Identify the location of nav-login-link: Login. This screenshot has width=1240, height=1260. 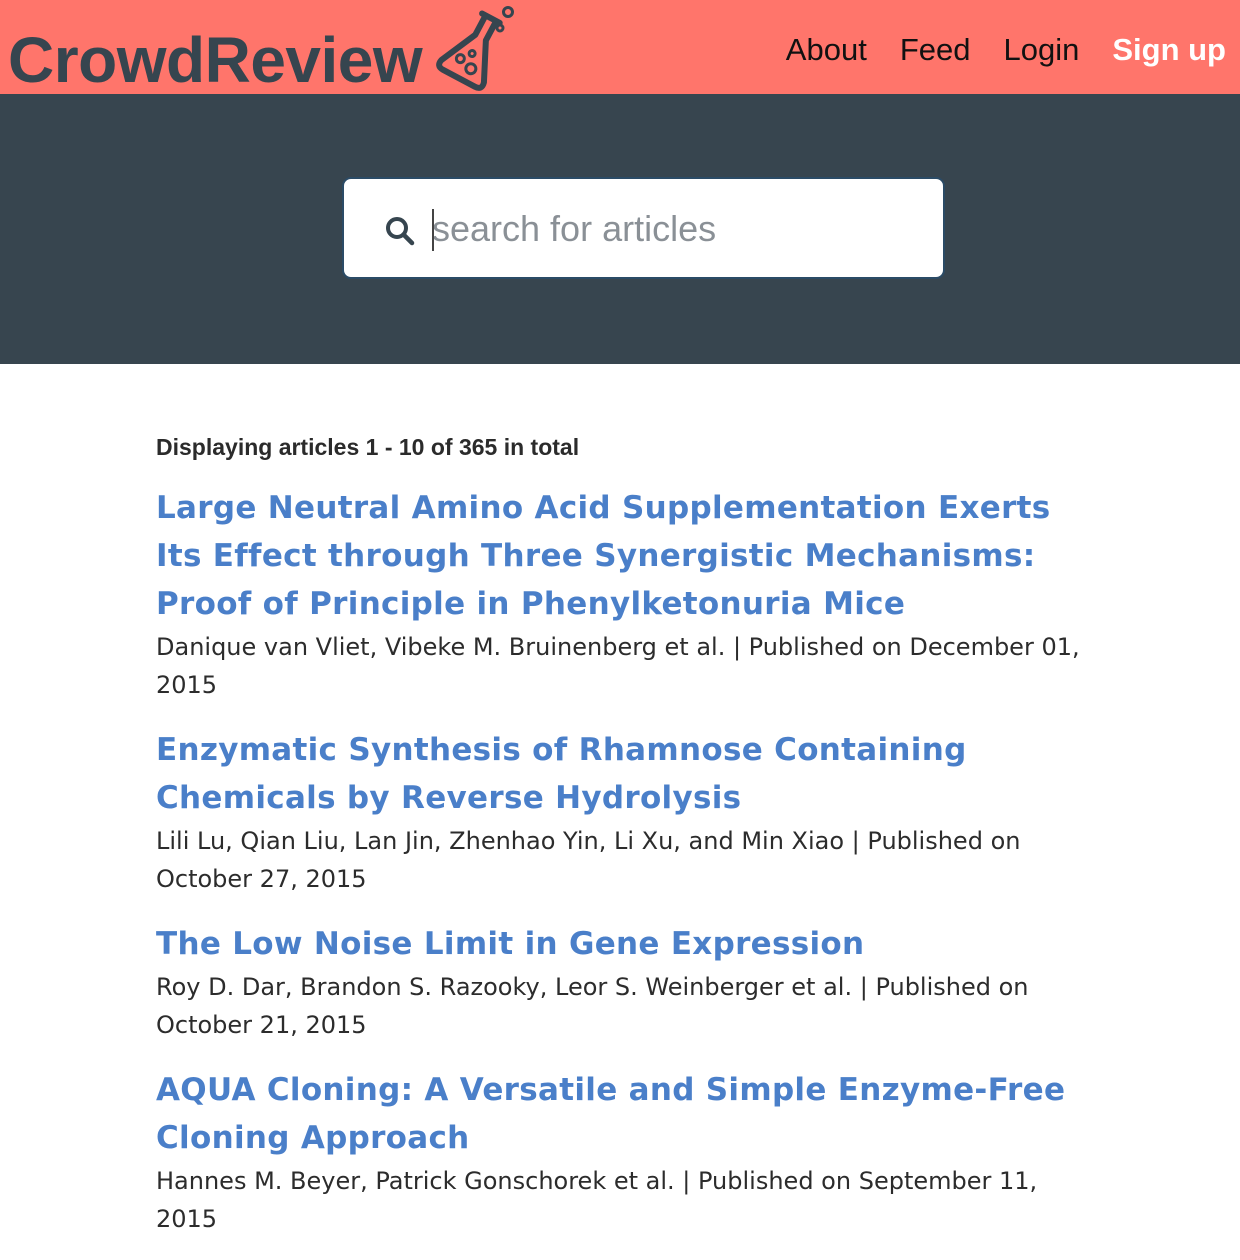
(1041, 50).